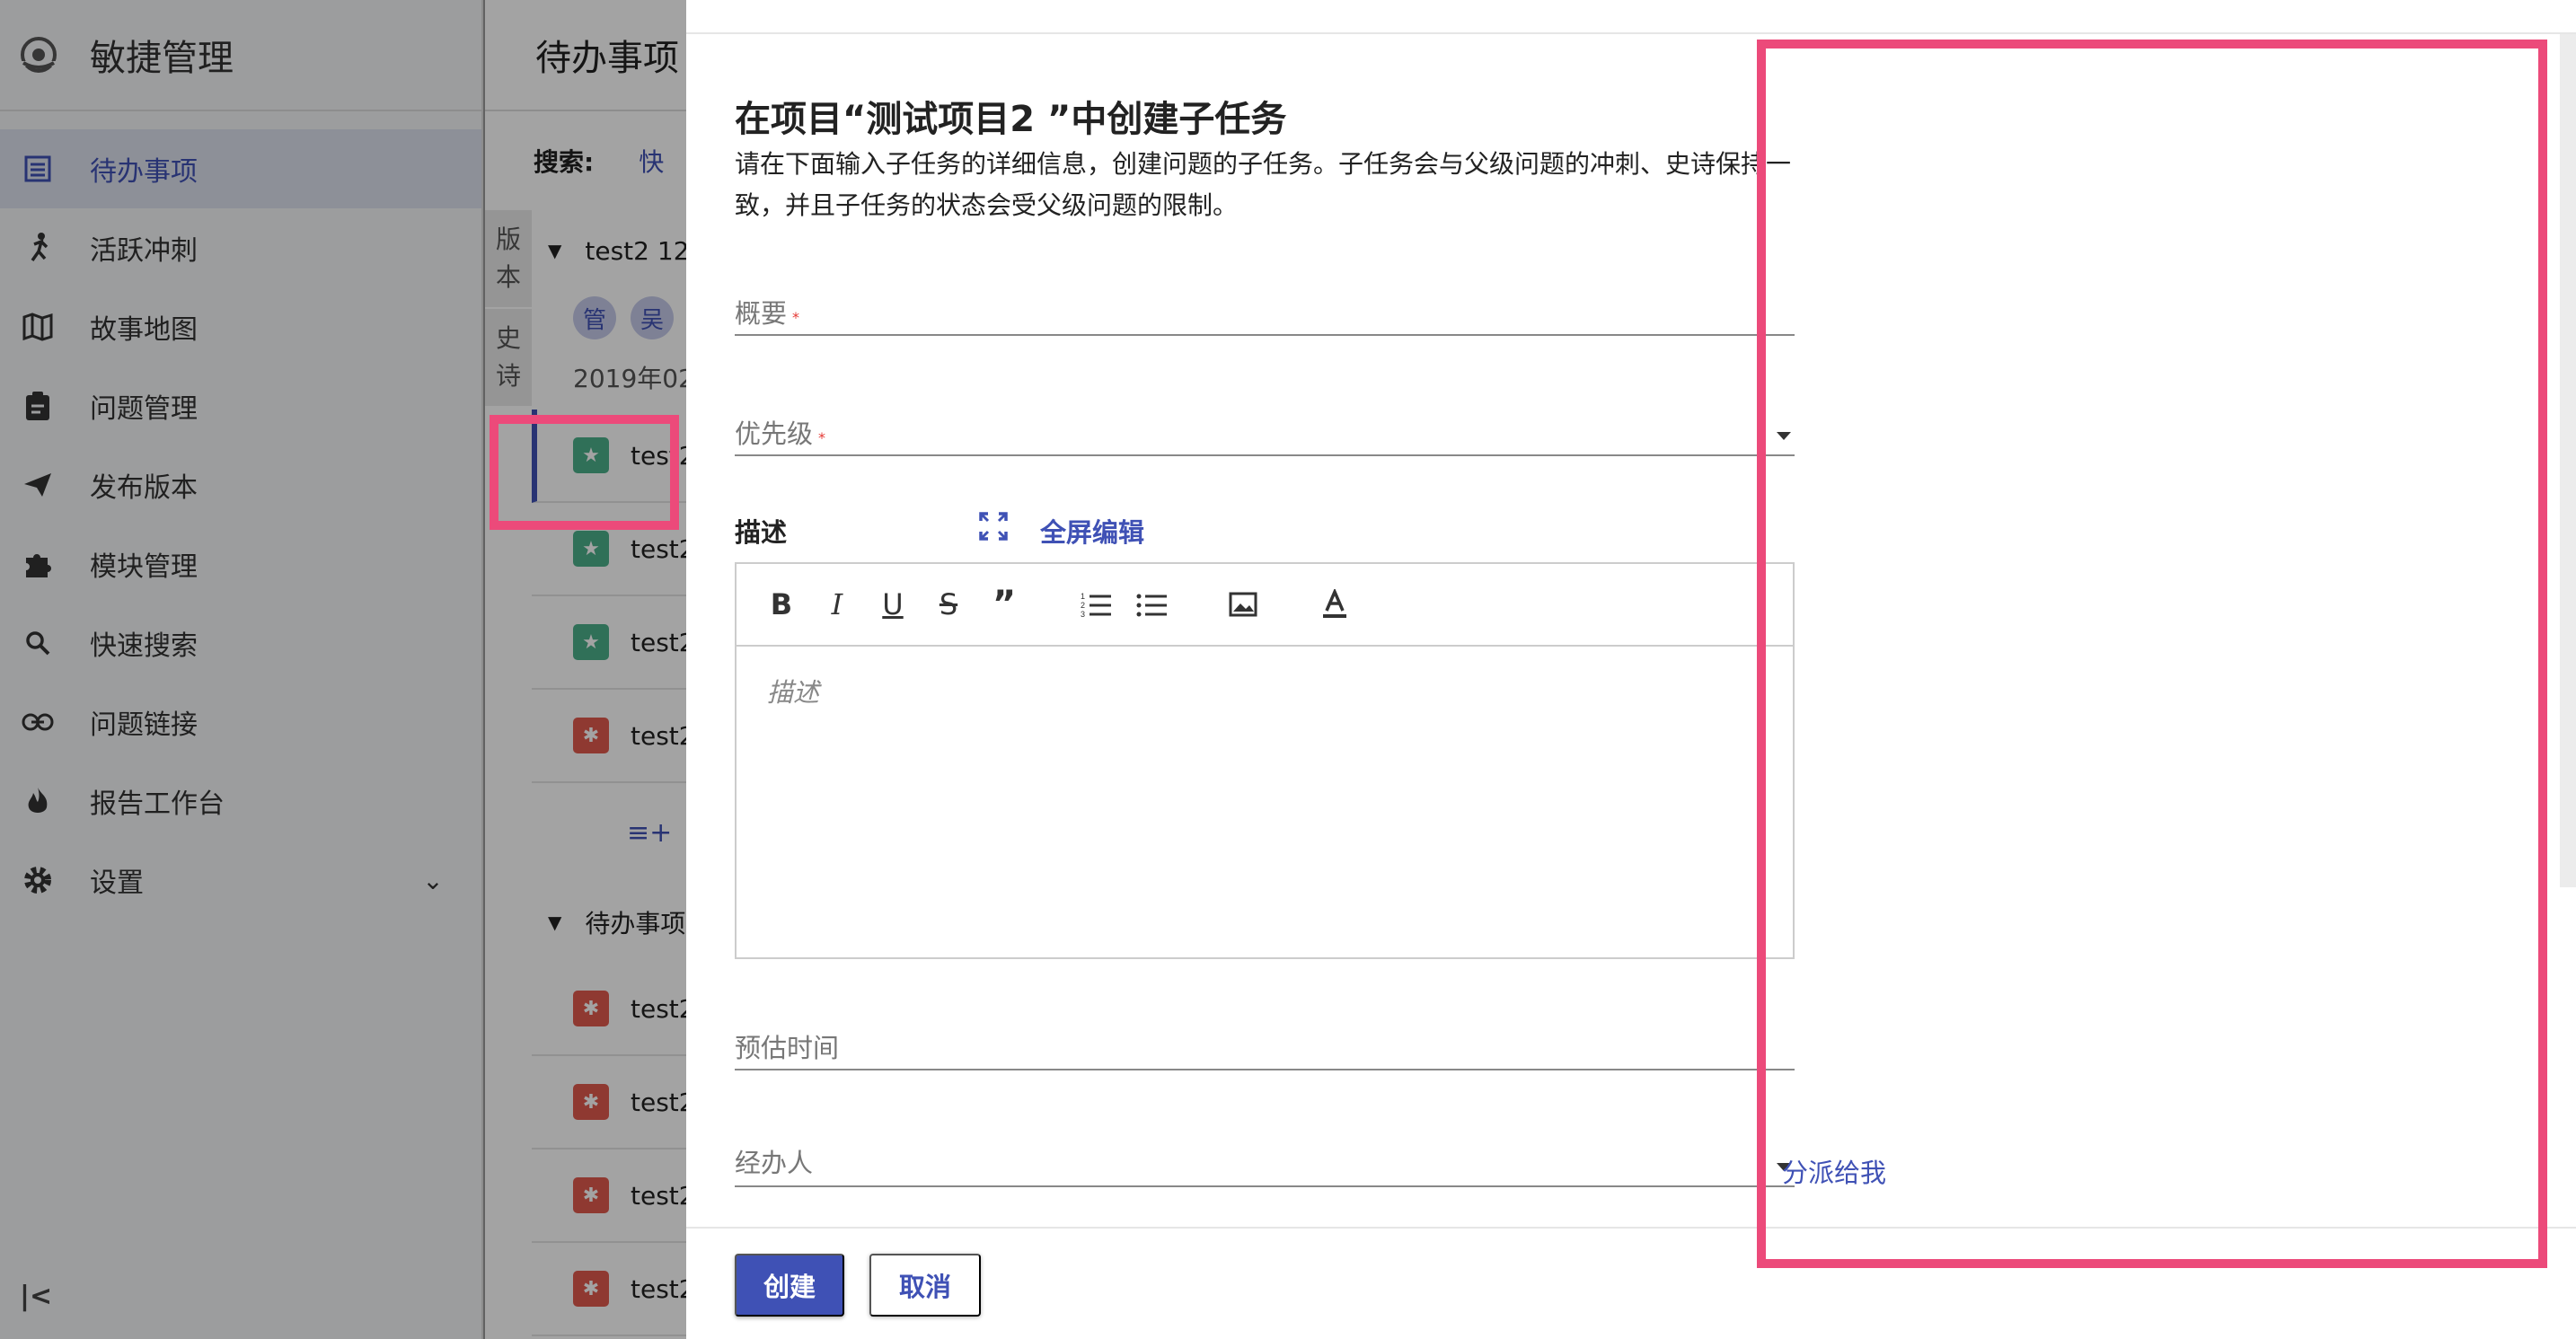 The image size is (2576, 1339). I want to click on fullscreen-icon, so click(993, 526).